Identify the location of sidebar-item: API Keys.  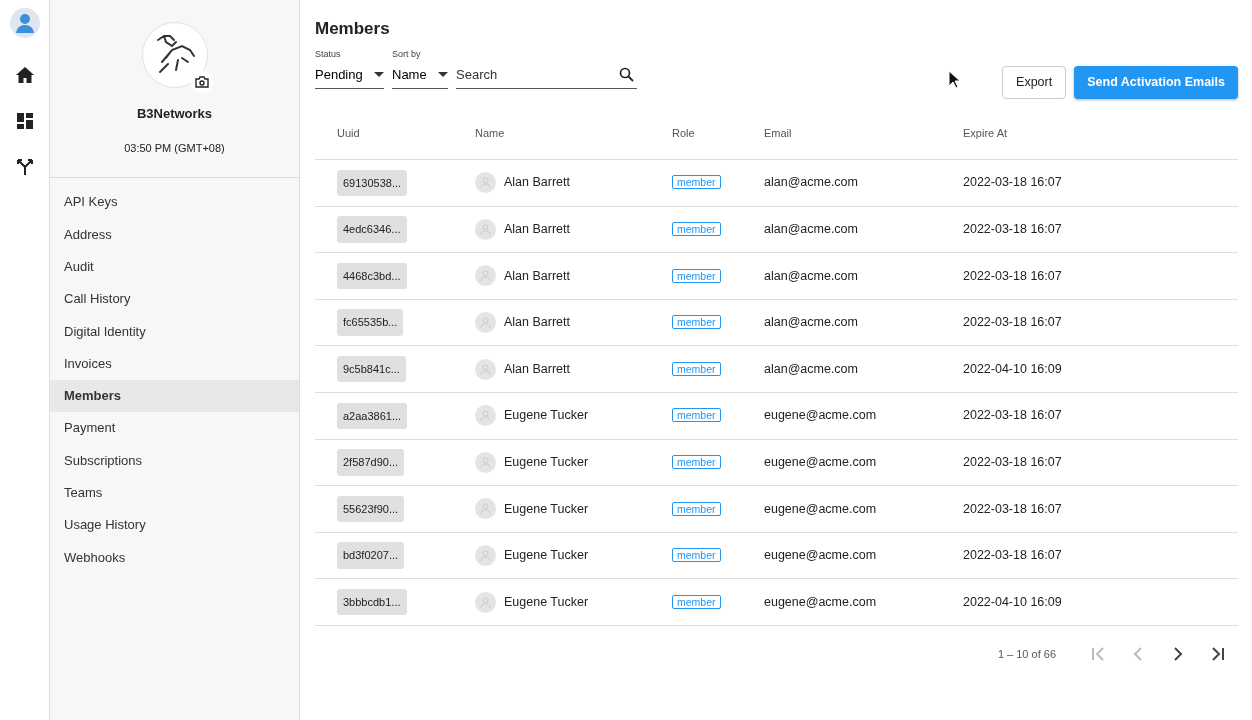
(174, 202).